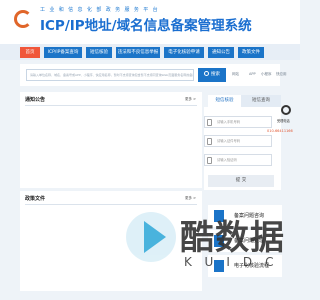 This screenshot has width=320, height=300. What do you see at coordinates (229, 141) in the screenshot?
I see `id-placeholder: 请输入证件号码` at bounding box center [229, 141].